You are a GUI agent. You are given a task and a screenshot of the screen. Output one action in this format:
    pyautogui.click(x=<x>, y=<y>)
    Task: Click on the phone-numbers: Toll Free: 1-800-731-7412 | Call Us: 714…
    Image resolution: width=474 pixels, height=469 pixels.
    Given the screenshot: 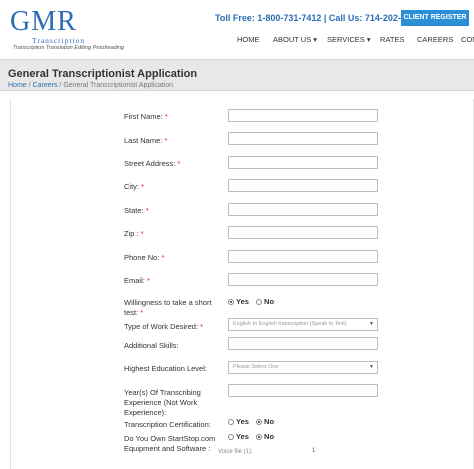 What is the action you would take?
    pyautogui.click(x=318, y=18)
    